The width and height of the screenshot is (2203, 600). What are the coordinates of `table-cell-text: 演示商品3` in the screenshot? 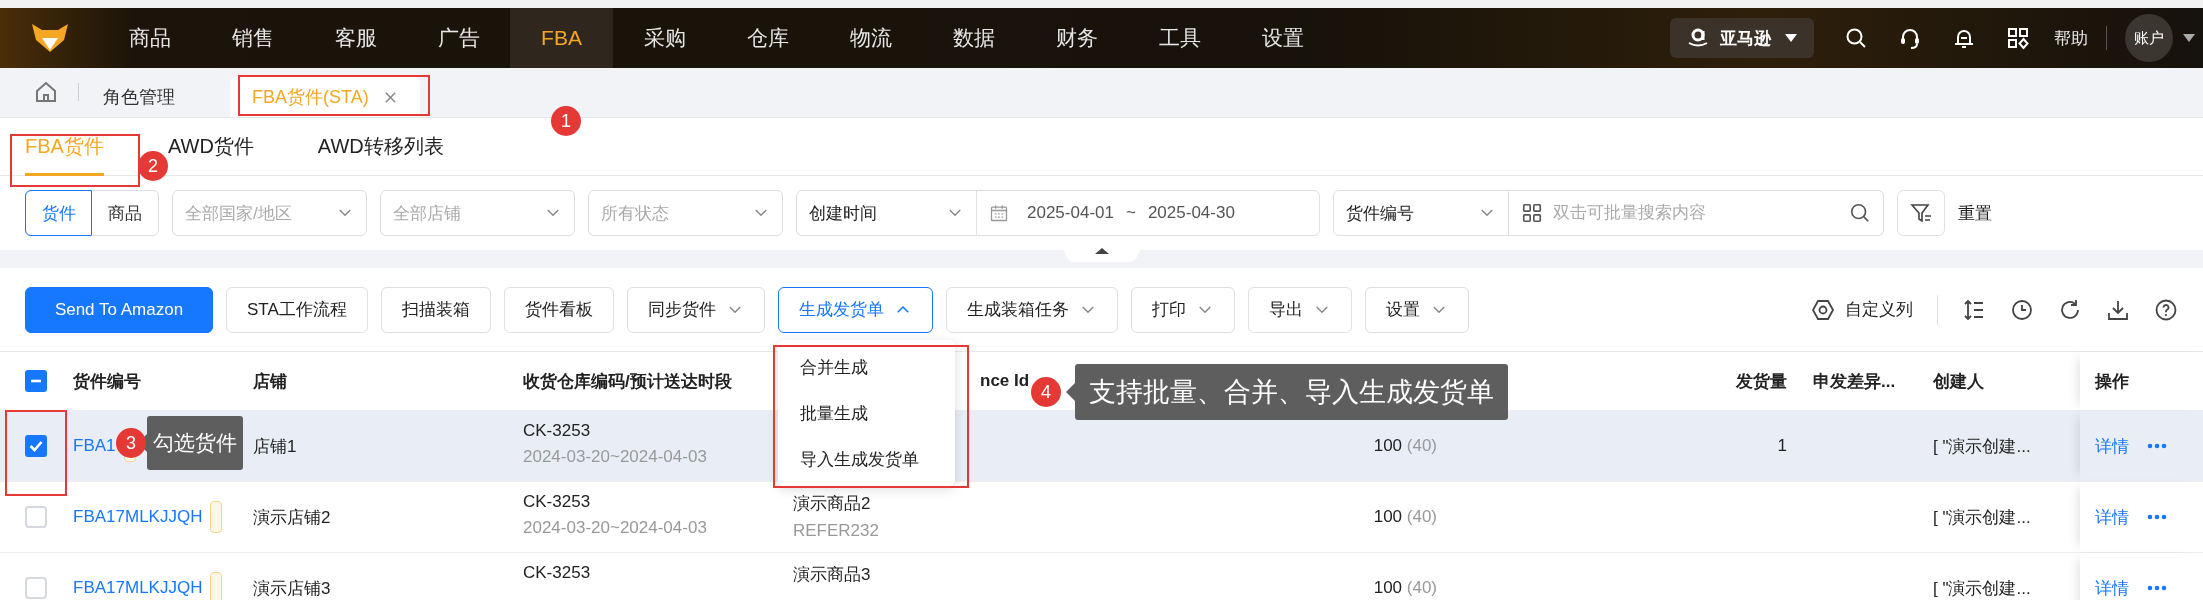 It's located at (832, 575).